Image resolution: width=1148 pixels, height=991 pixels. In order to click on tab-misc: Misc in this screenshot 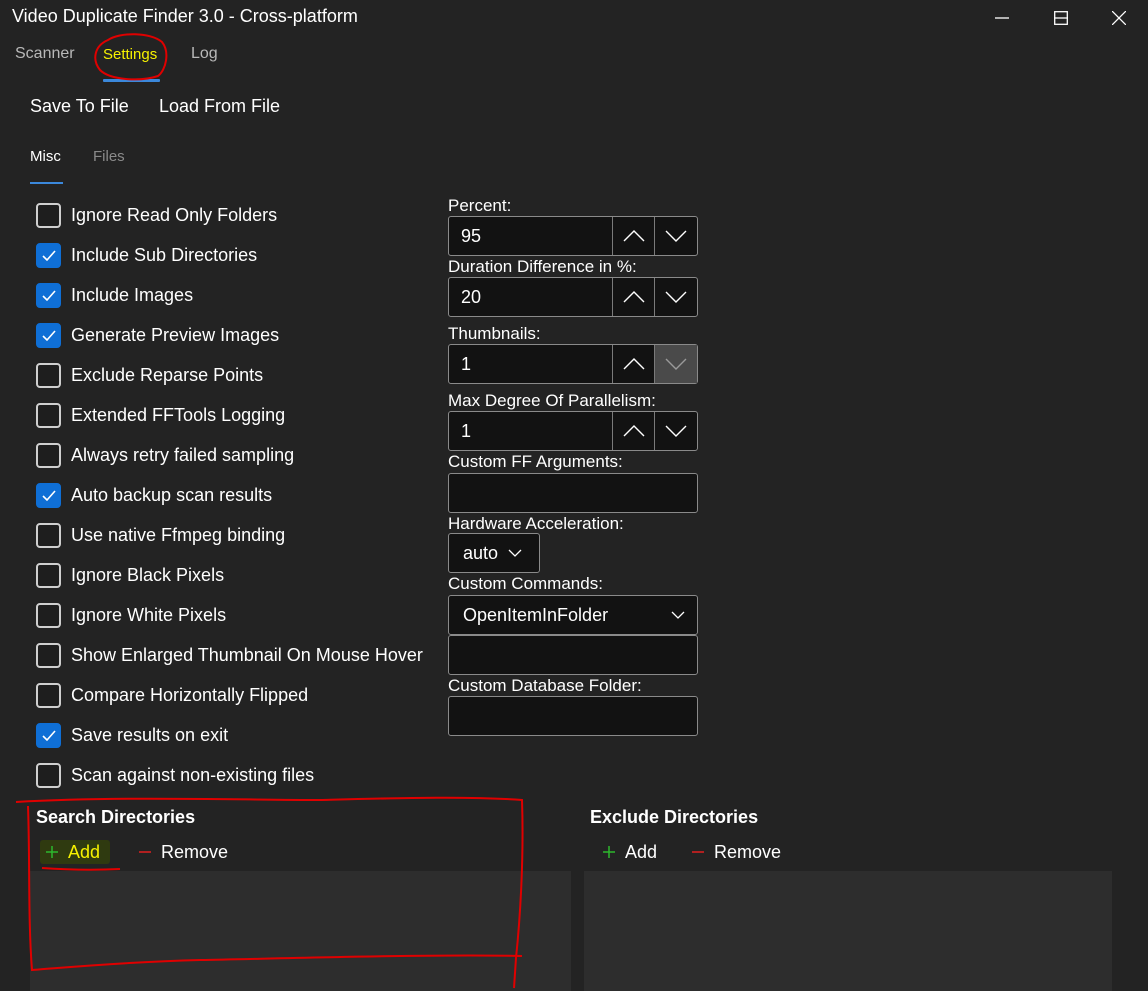, I will do `click(45, 156)`.